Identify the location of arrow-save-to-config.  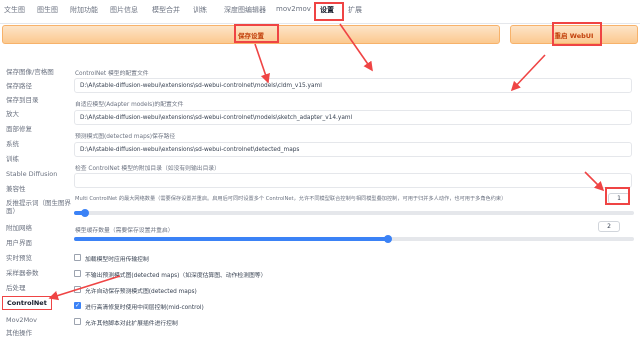
(262, 63).